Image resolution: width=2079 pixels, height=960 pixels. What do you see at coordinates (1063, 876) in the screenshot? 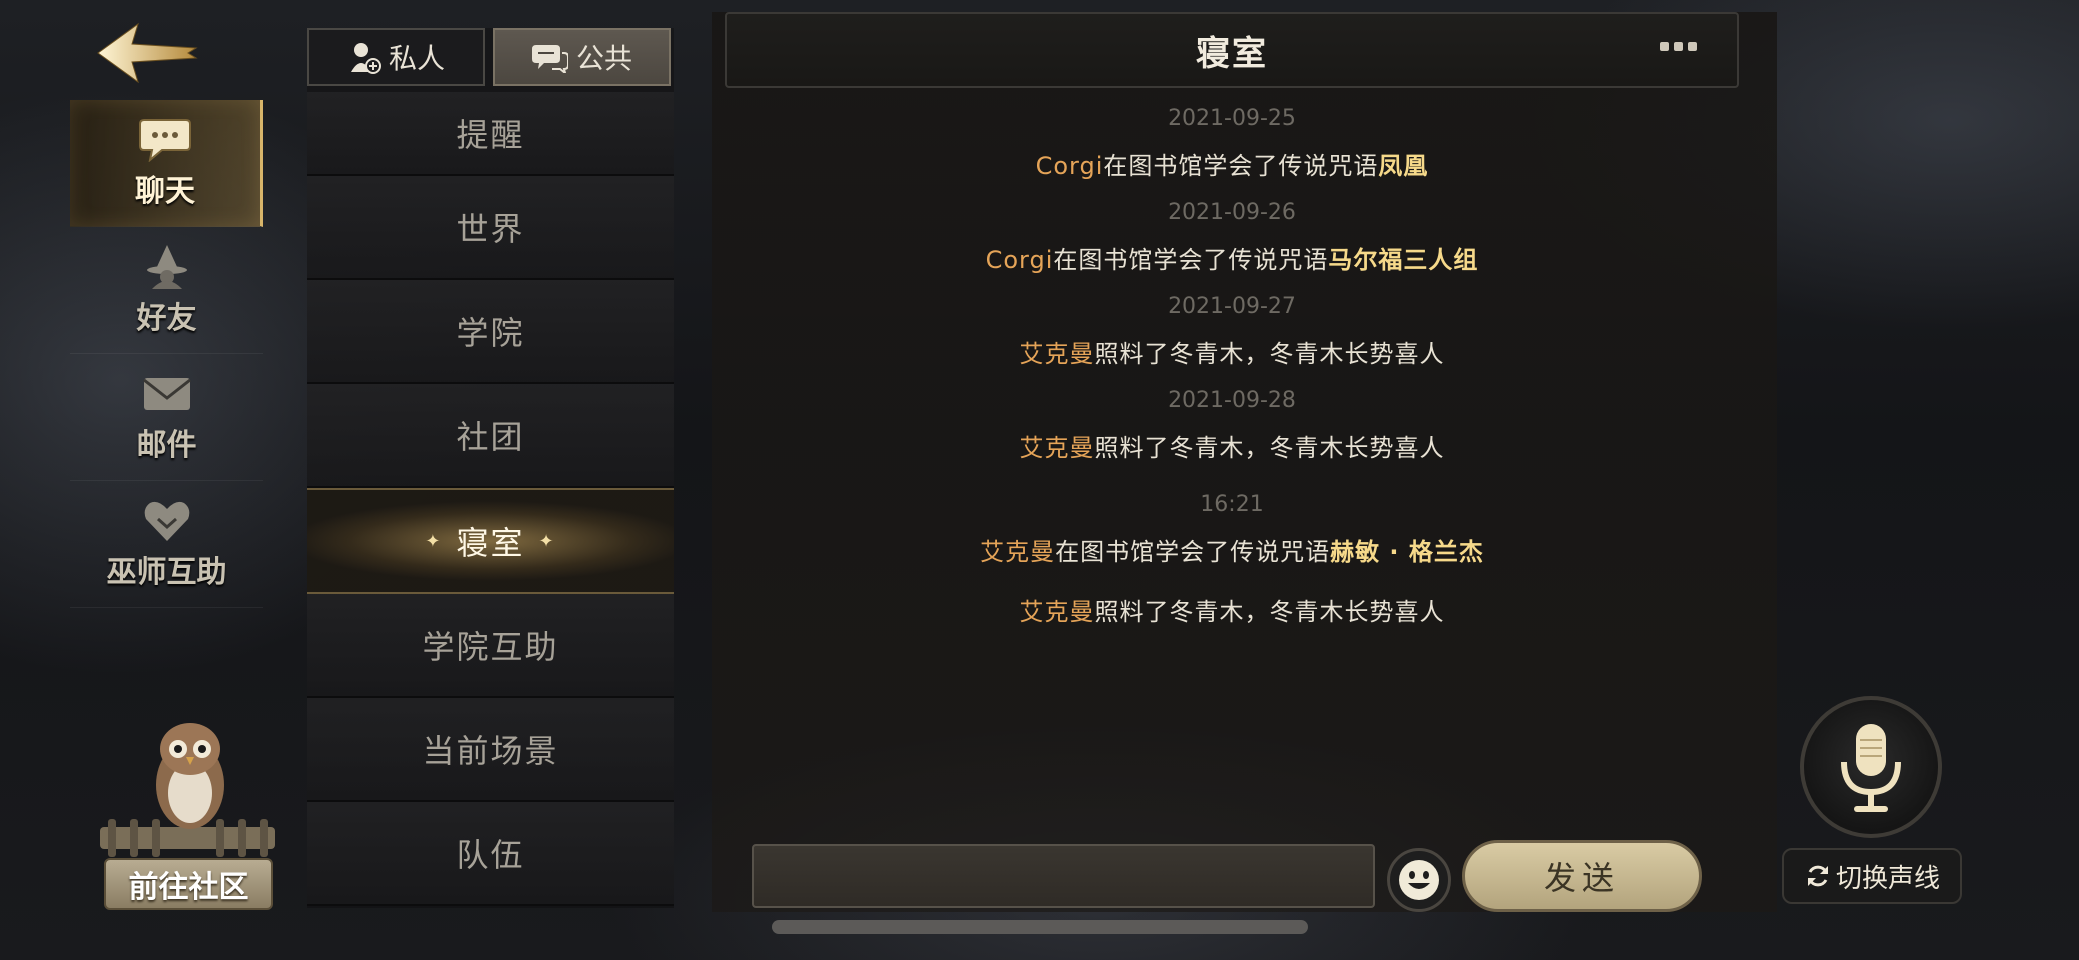
I see `message-input` at bounding box center [1063, 876].